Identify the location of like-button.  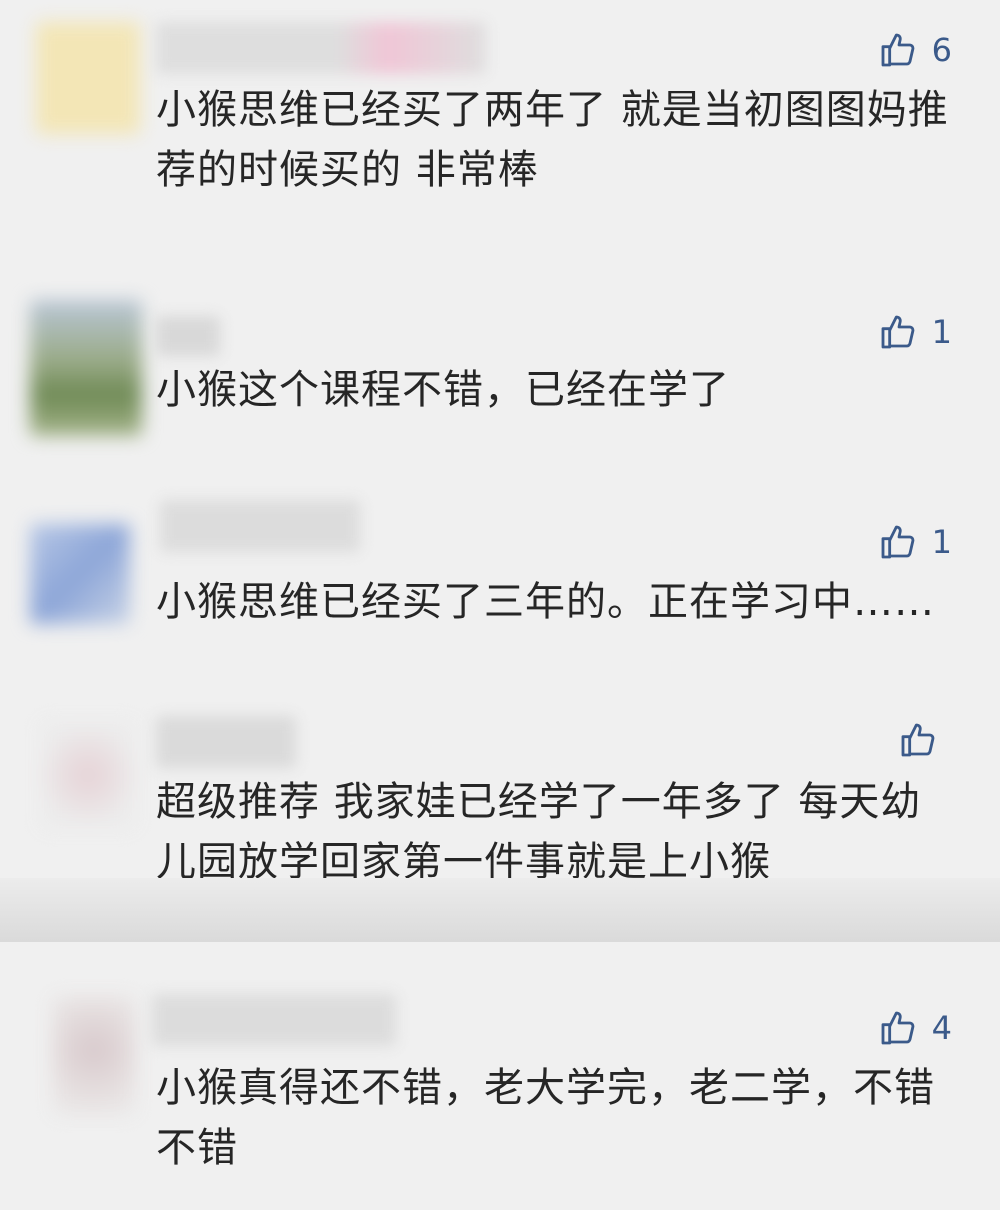
(925, 740).